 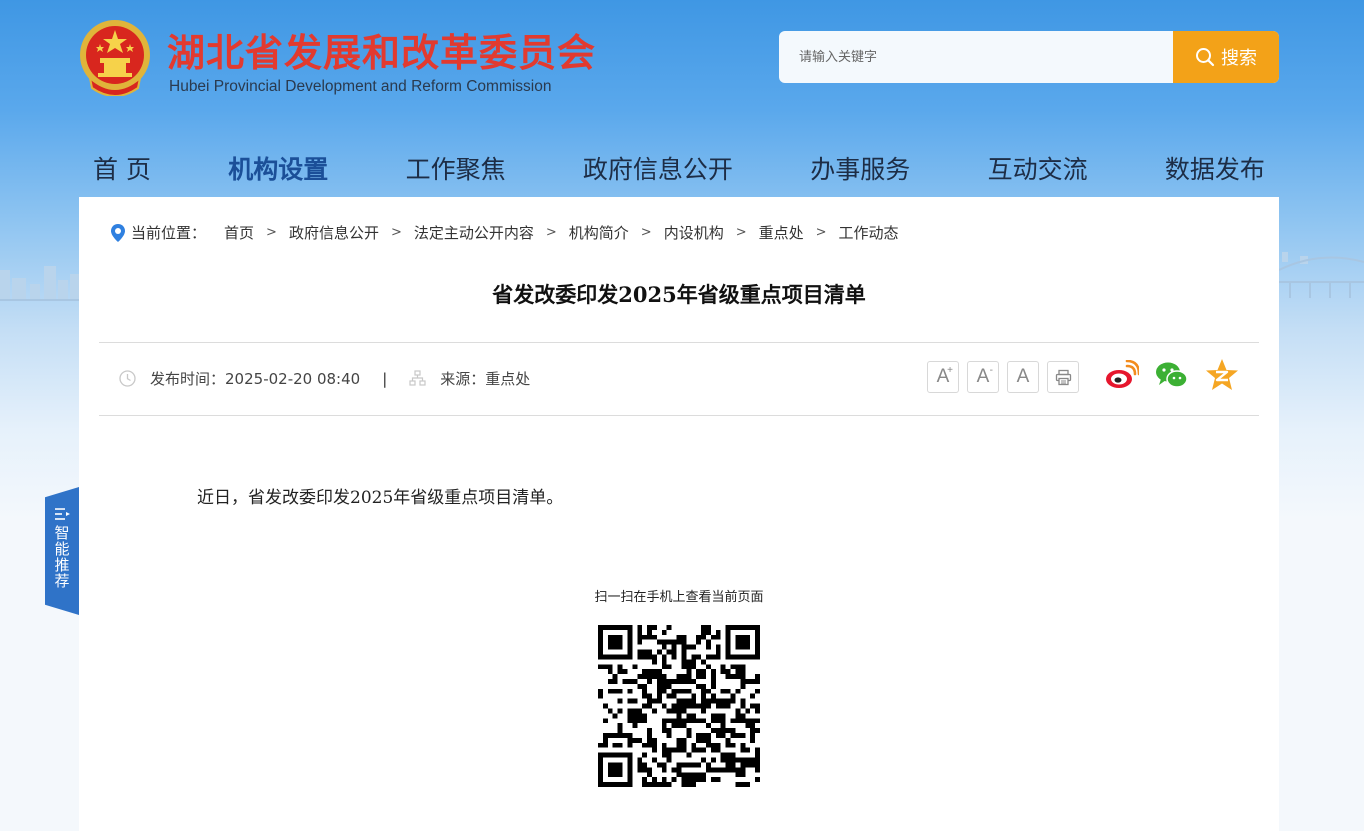 I want to click on share-bar, so click(x=1172, y=375).